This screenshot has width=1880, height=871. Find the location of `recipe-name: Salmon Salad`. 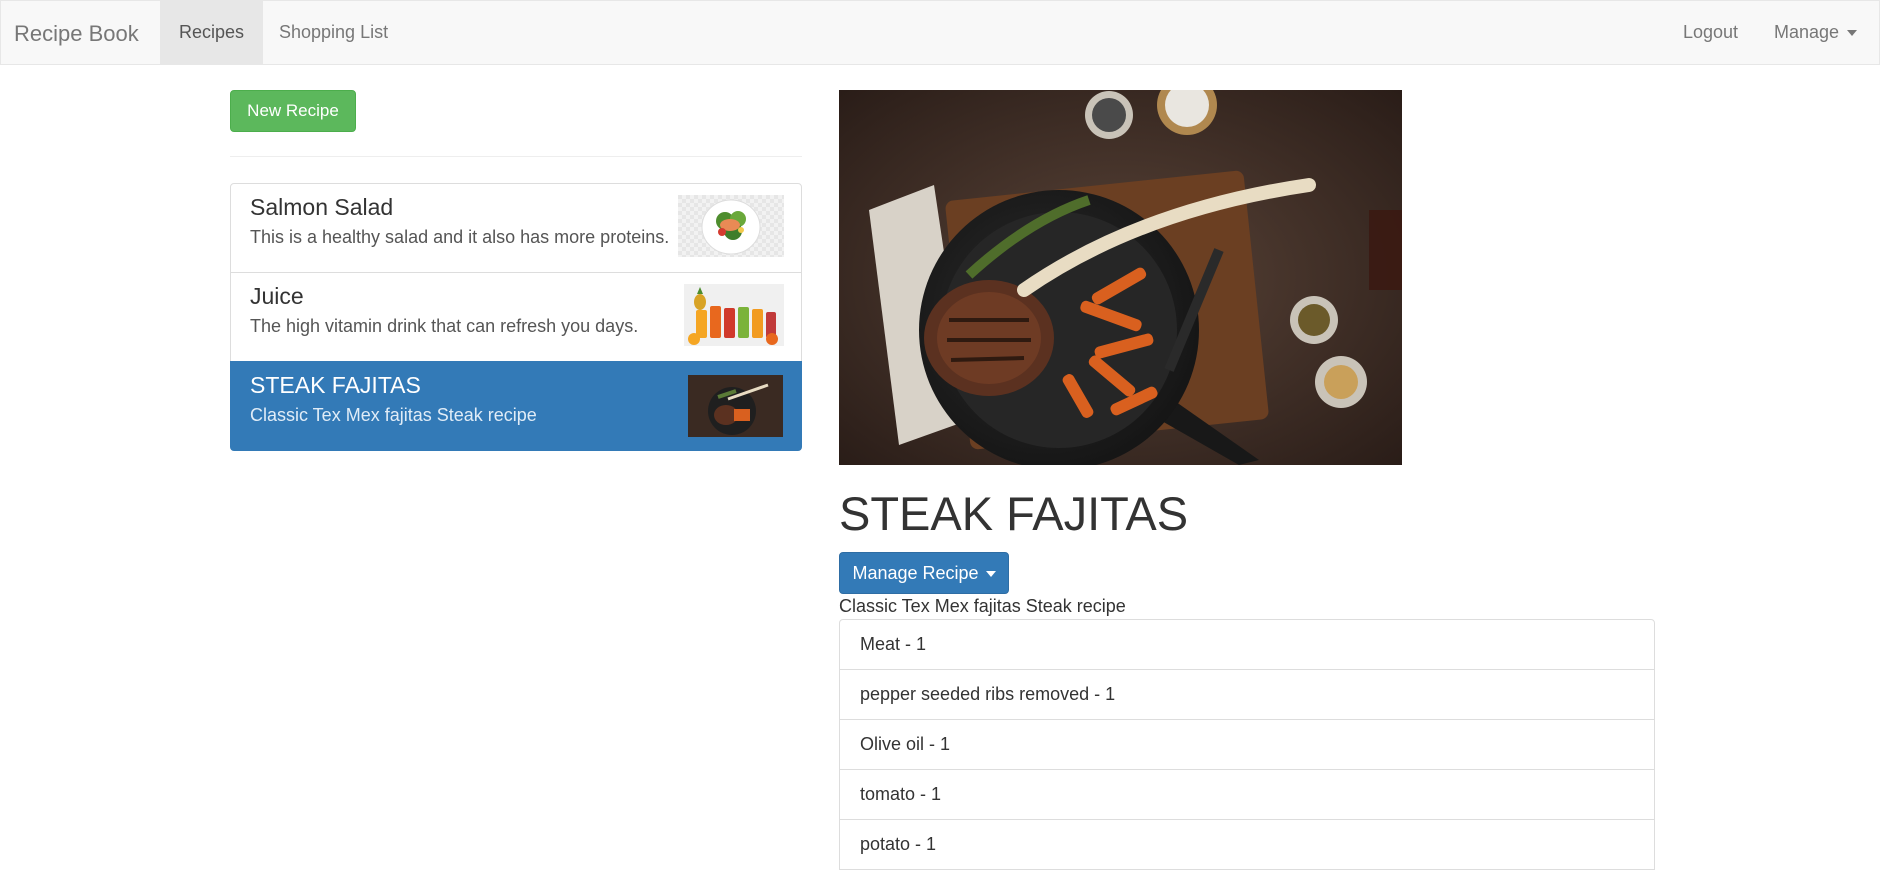

recipe-name: Salmon Salad is located at coordinates (322, 207).